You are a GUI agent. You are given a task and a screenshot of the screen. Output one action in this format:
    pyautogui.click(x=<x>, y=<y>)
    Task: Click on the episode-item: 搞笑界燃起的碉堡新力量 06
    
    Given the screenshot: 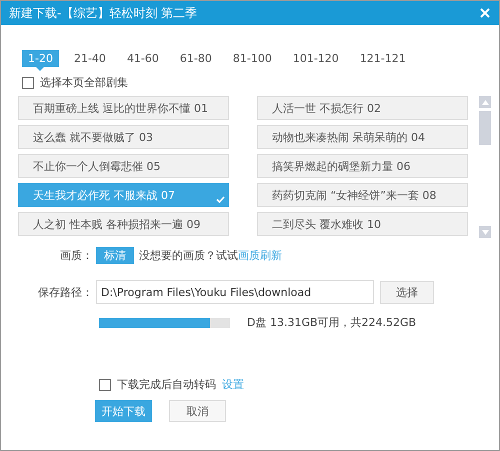 What is the action you would take?
    pyautogui.click(x=362, y=166)
    